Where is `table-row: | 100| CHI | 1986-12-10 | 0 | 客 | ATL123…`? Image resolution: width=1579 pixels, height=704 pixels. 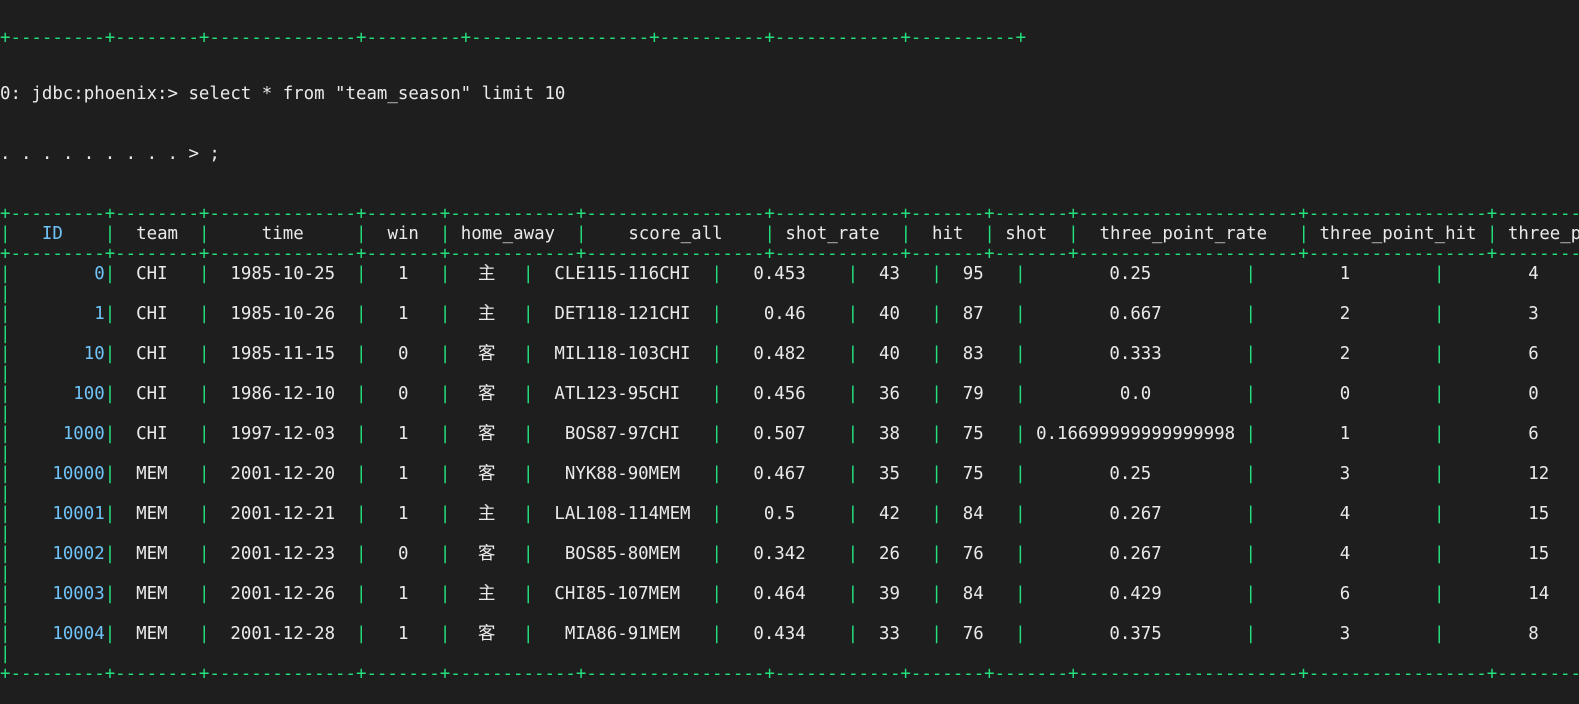 table-row: | 100| CHI | 1986-12-10 | 0 | 客 | ATL123… is located at coordinates (789, 394).